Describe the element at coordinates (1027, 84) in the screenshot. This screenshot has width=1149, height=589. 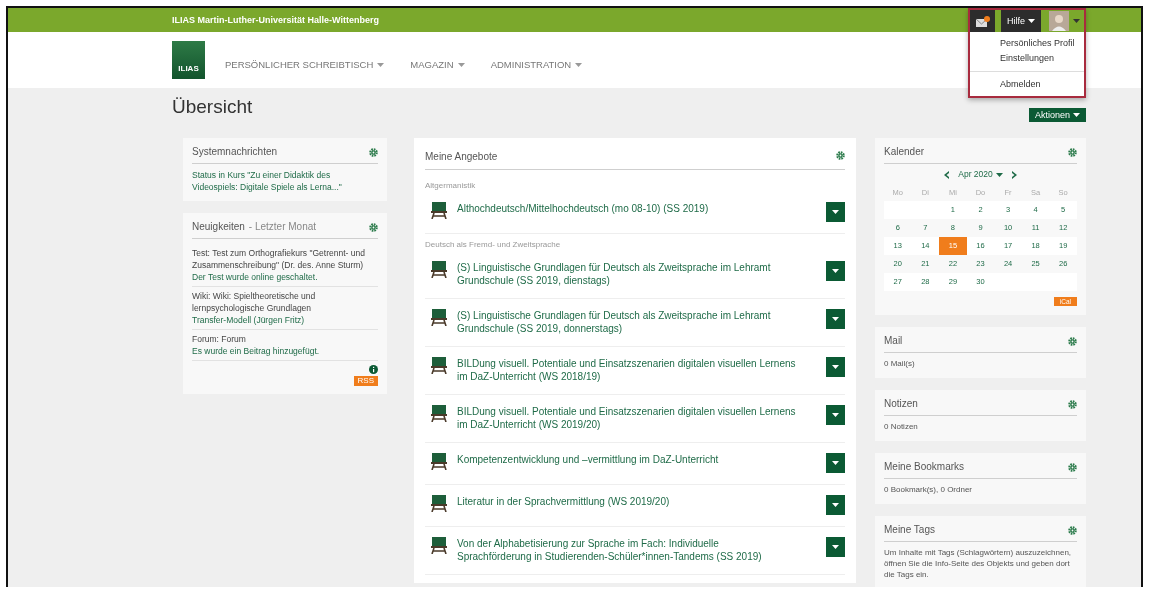
I see `menu-item: Abmelden` at that location.